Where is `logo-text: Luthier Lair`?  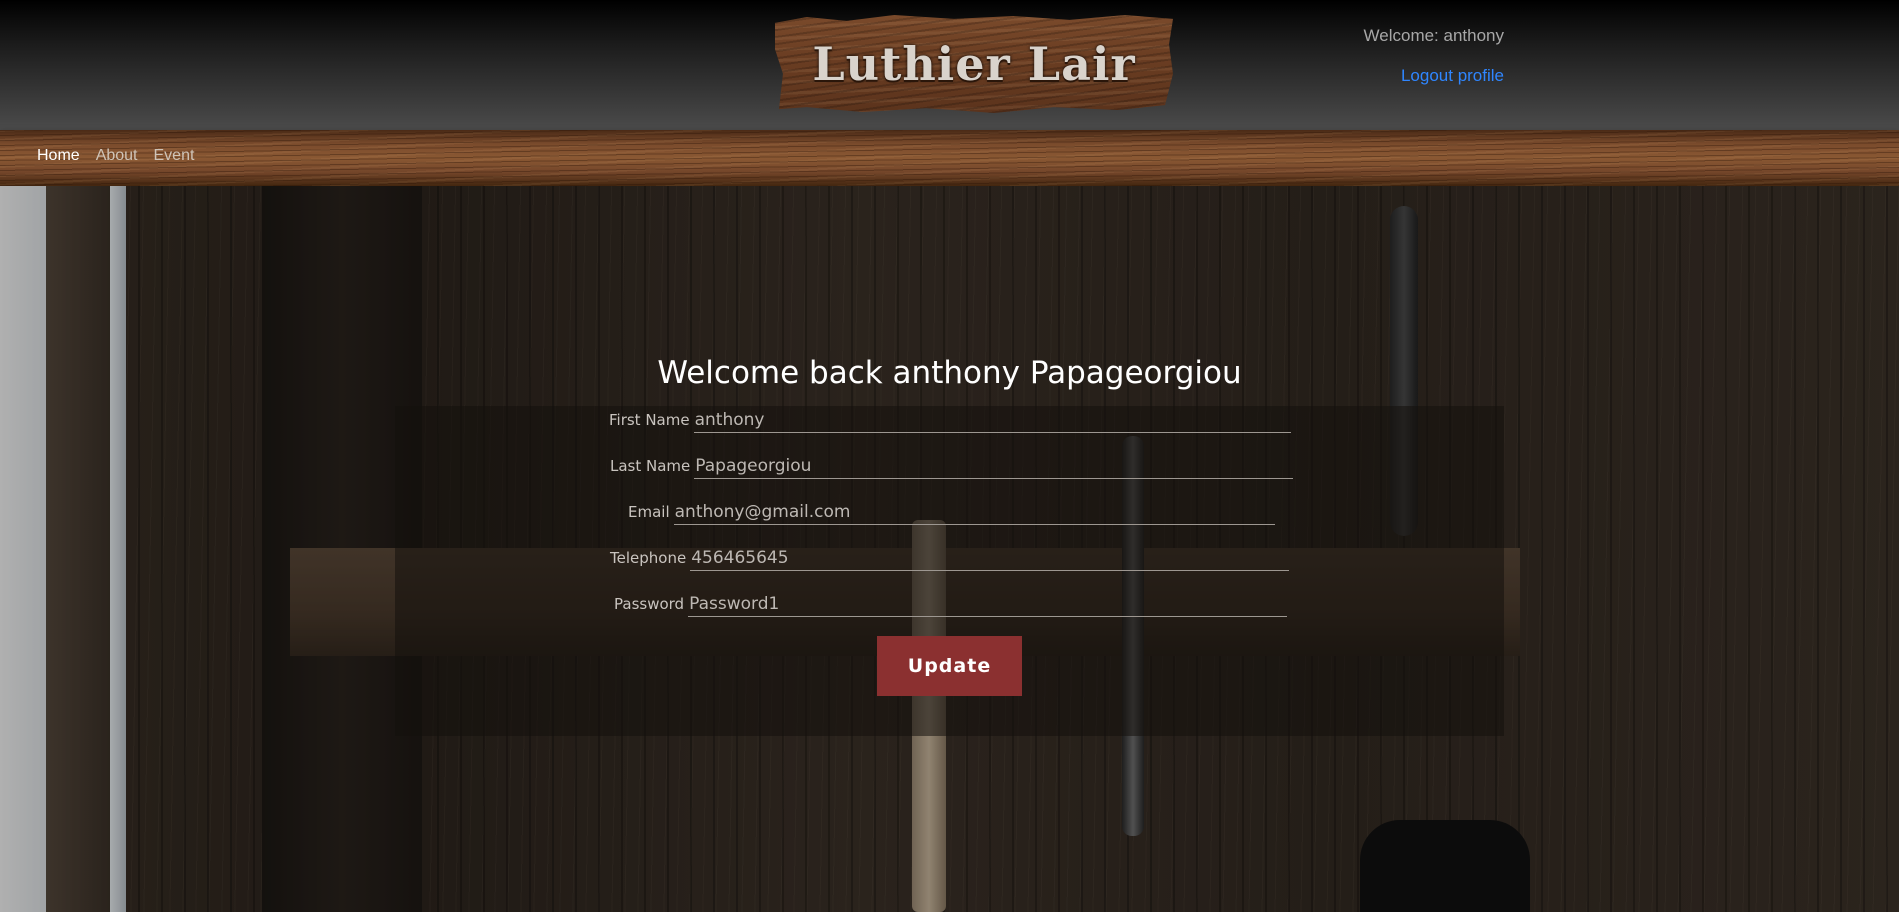
logo-text: Luthier Lair is located at coordinates (974, 64).